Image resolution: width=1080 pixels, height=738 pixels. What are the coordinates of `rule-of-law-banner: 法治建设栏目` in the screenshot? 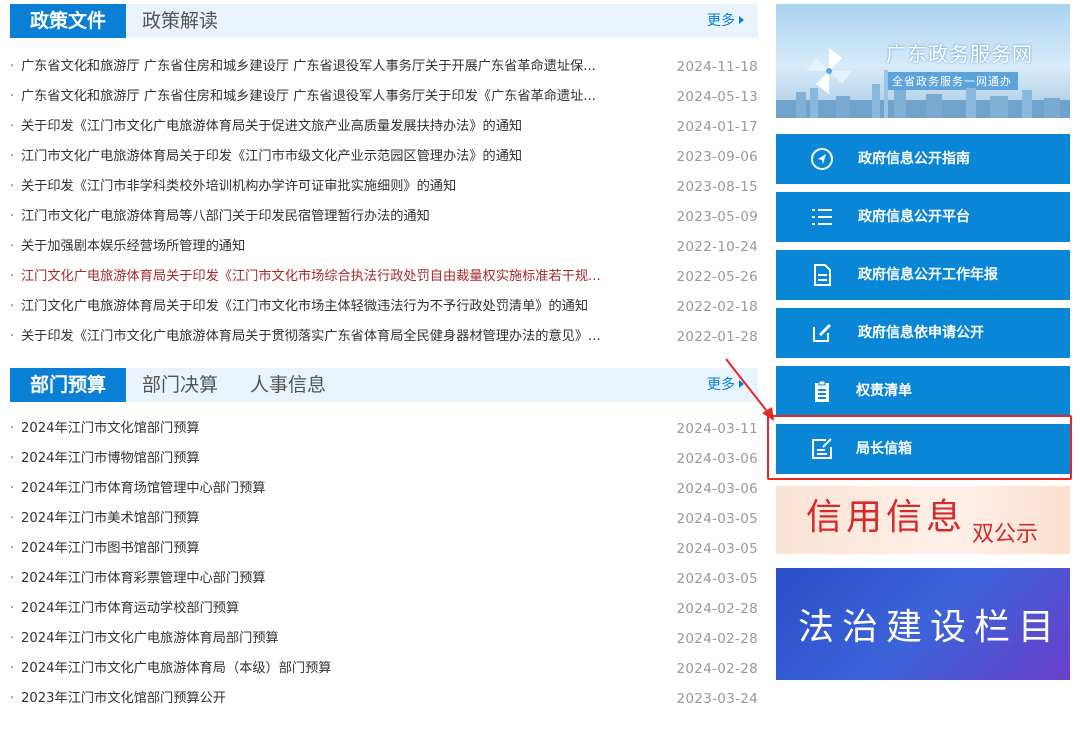 It's located at (923, 624).